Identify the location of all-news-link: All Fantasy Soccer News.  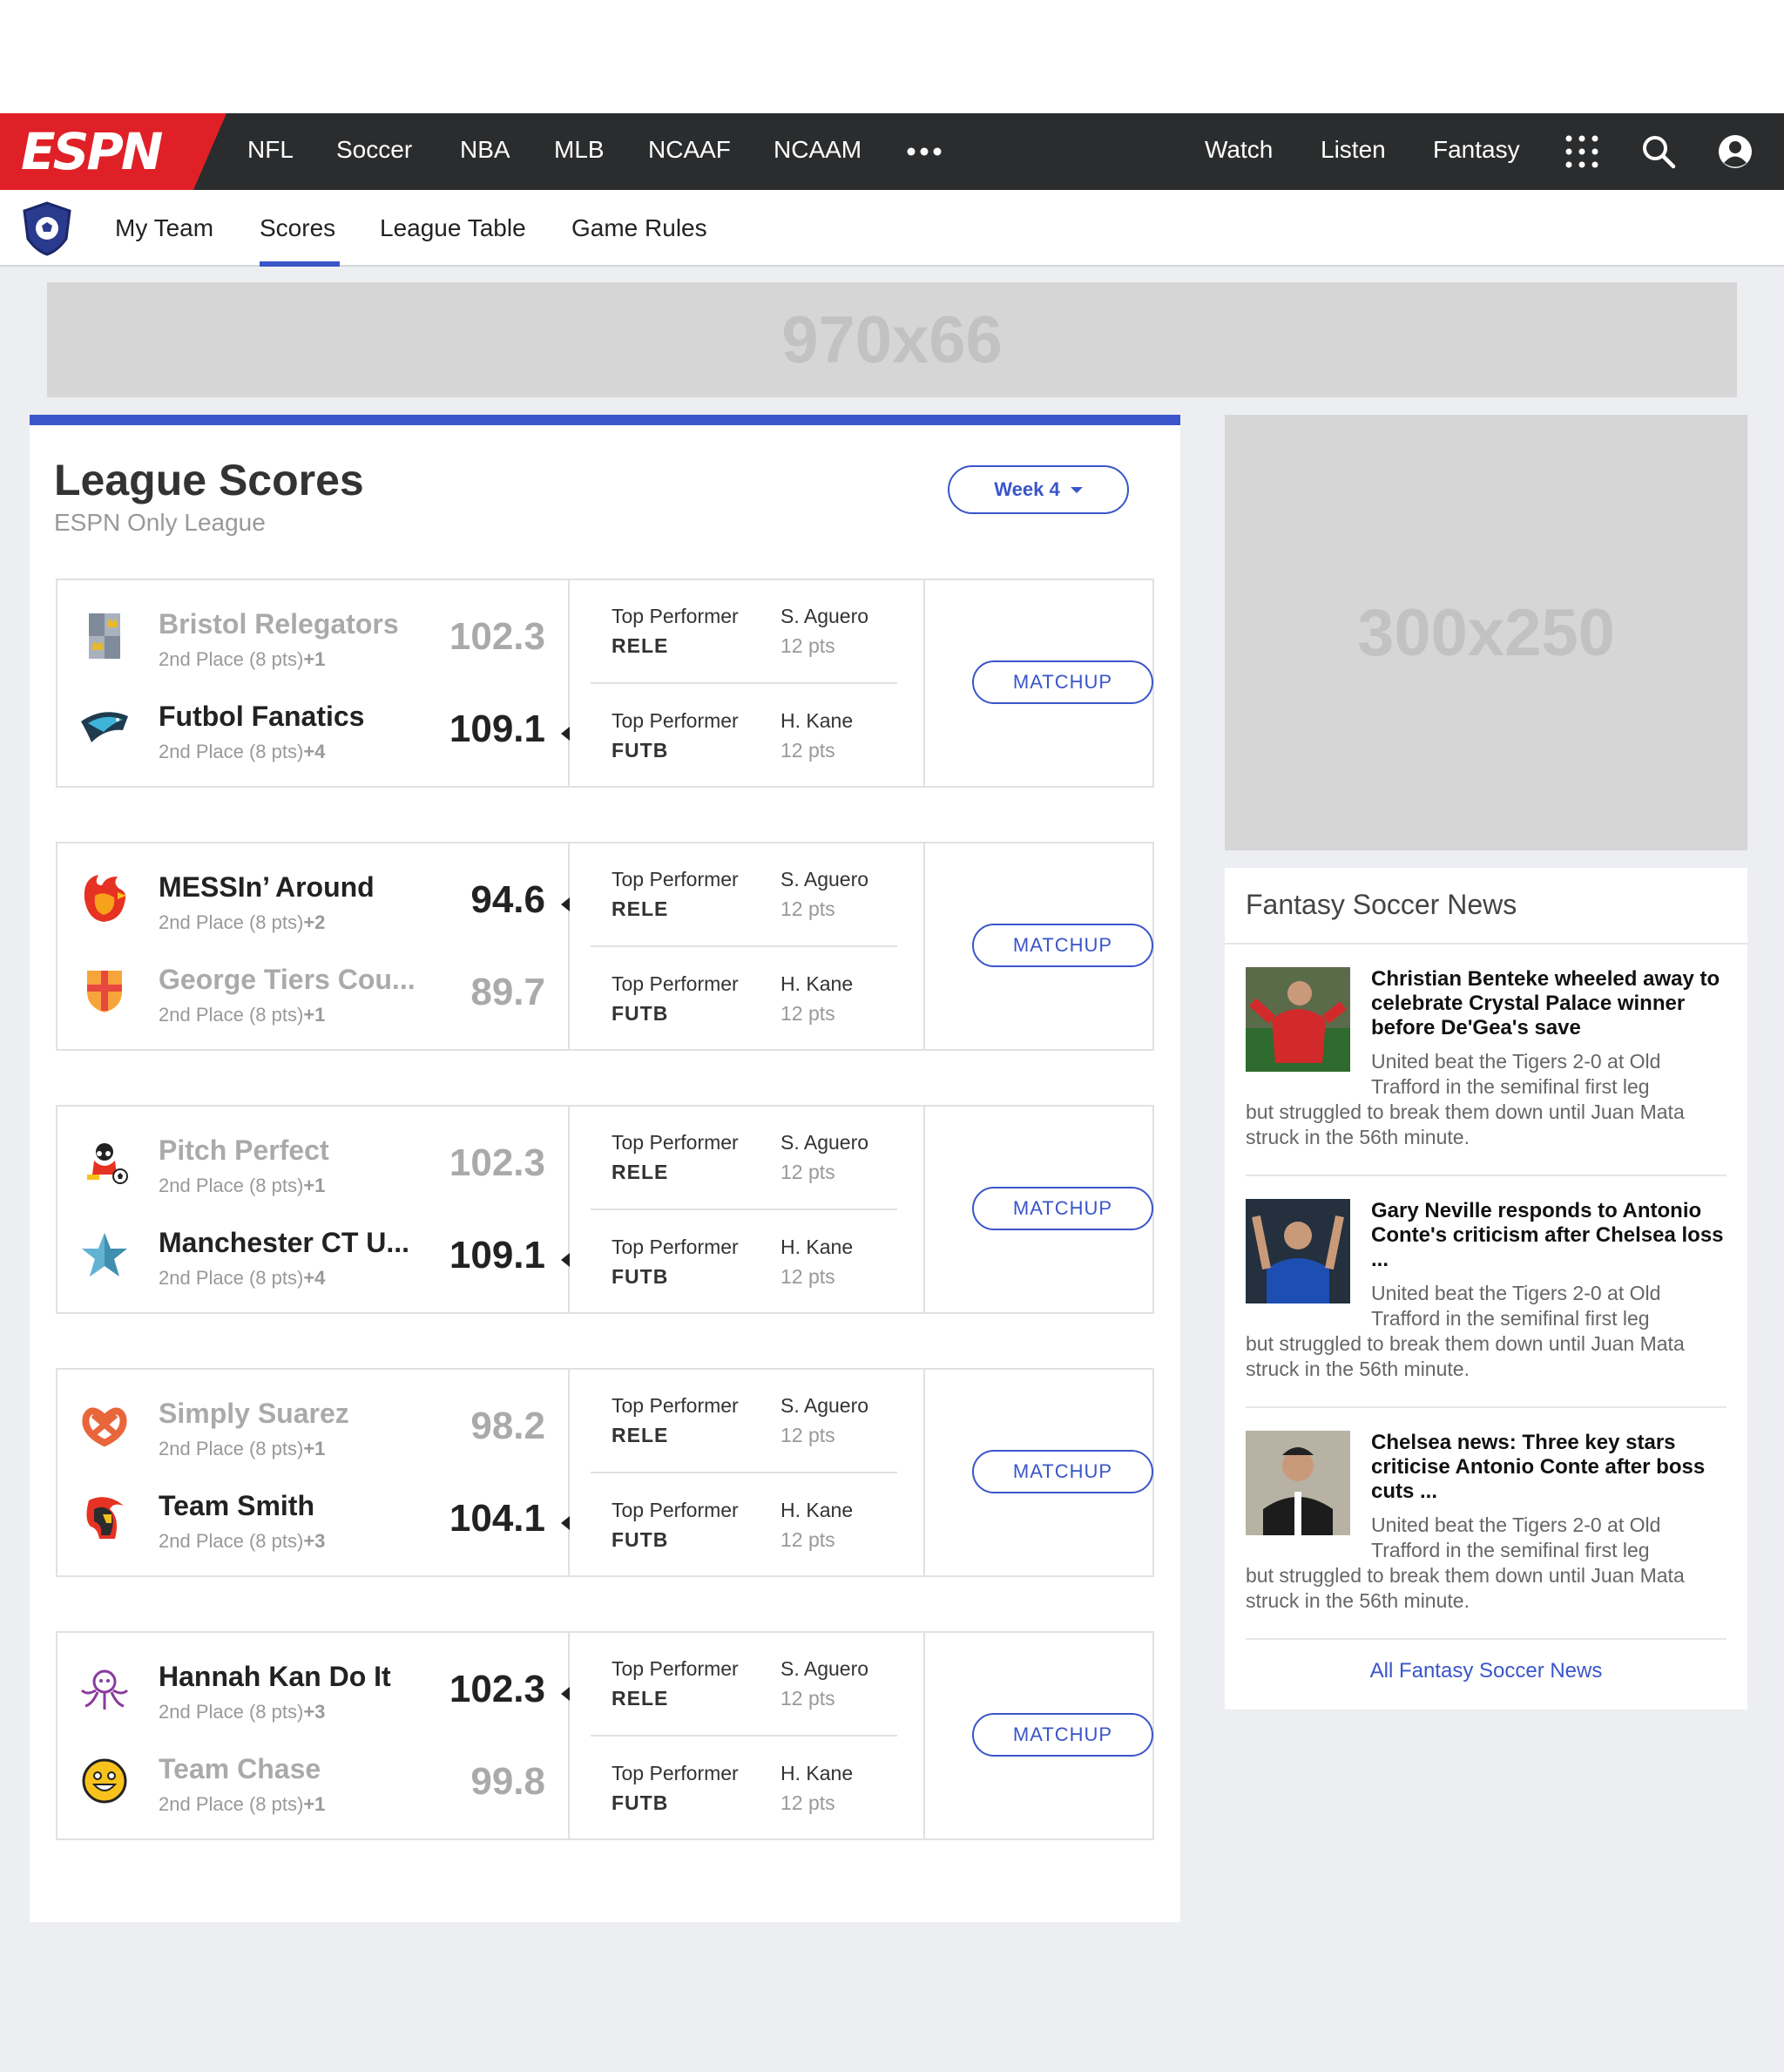
(1486, 1671).